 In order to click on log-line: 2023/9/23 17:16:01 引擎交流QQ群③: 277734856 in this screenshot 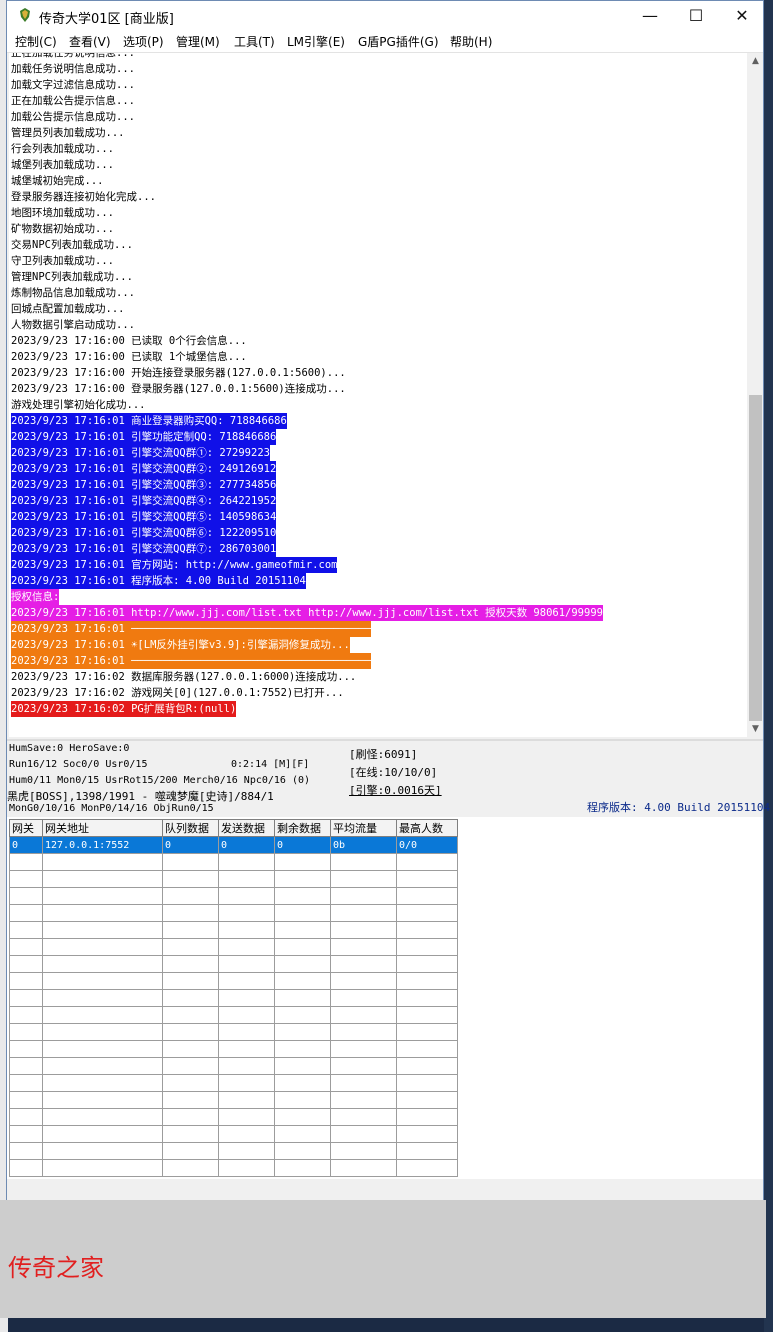, I will do `click(144, 485)`.